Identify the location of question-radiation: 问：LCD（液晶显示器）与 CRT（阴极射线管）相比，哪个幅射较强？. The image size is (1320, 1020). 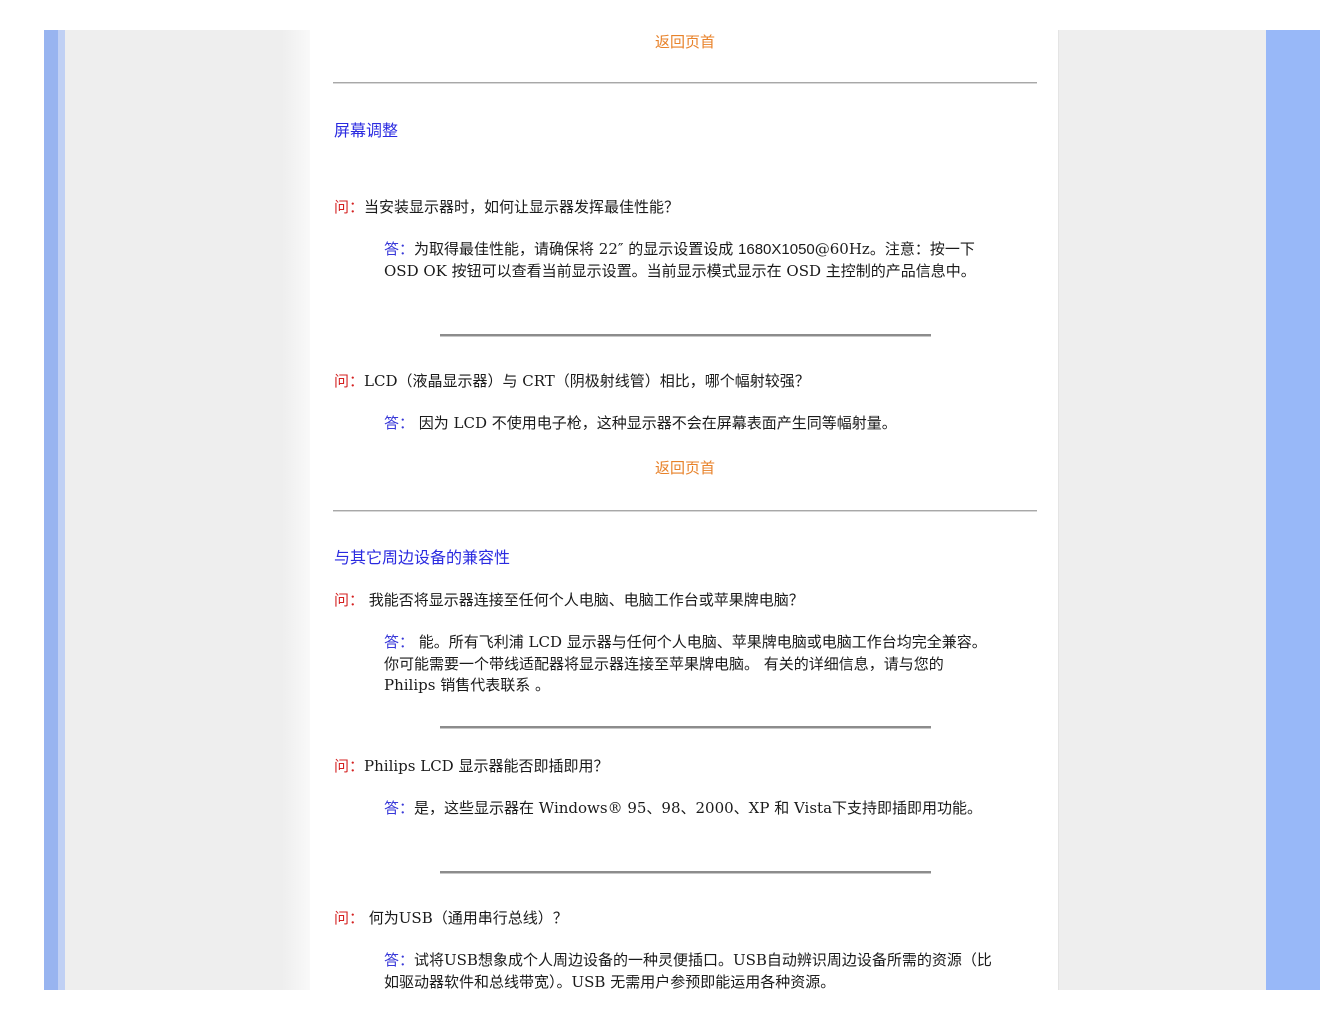
(572, 380).